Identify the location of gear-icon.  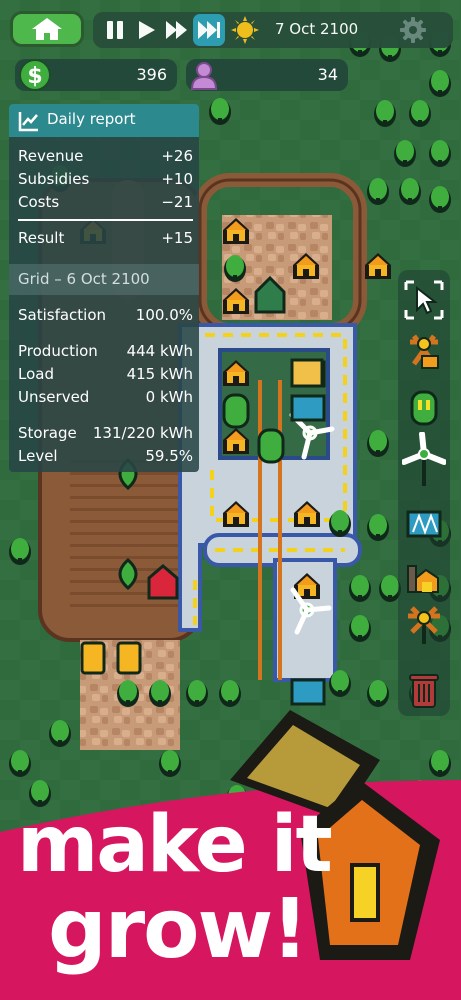
(413, 30).